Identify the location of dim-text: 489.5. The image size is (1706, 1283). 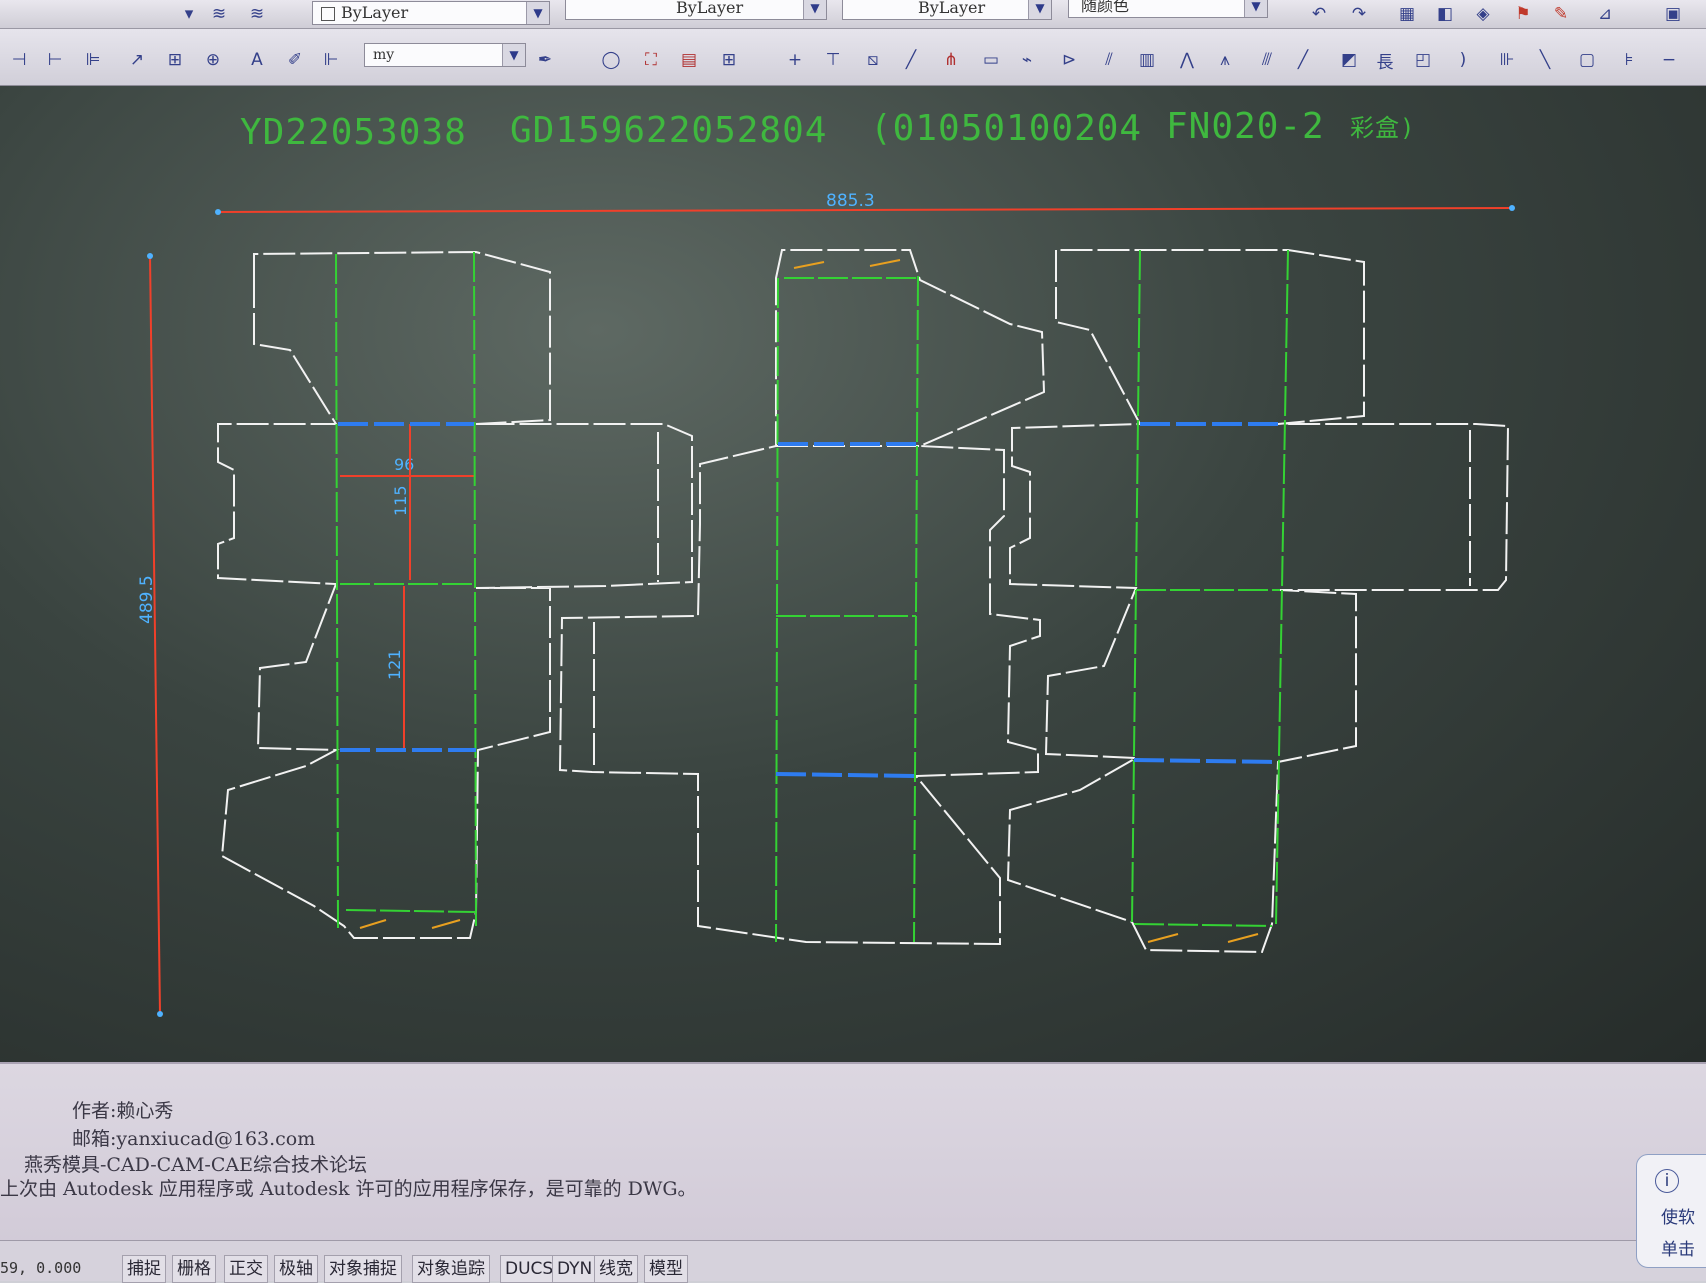
(147, 599).